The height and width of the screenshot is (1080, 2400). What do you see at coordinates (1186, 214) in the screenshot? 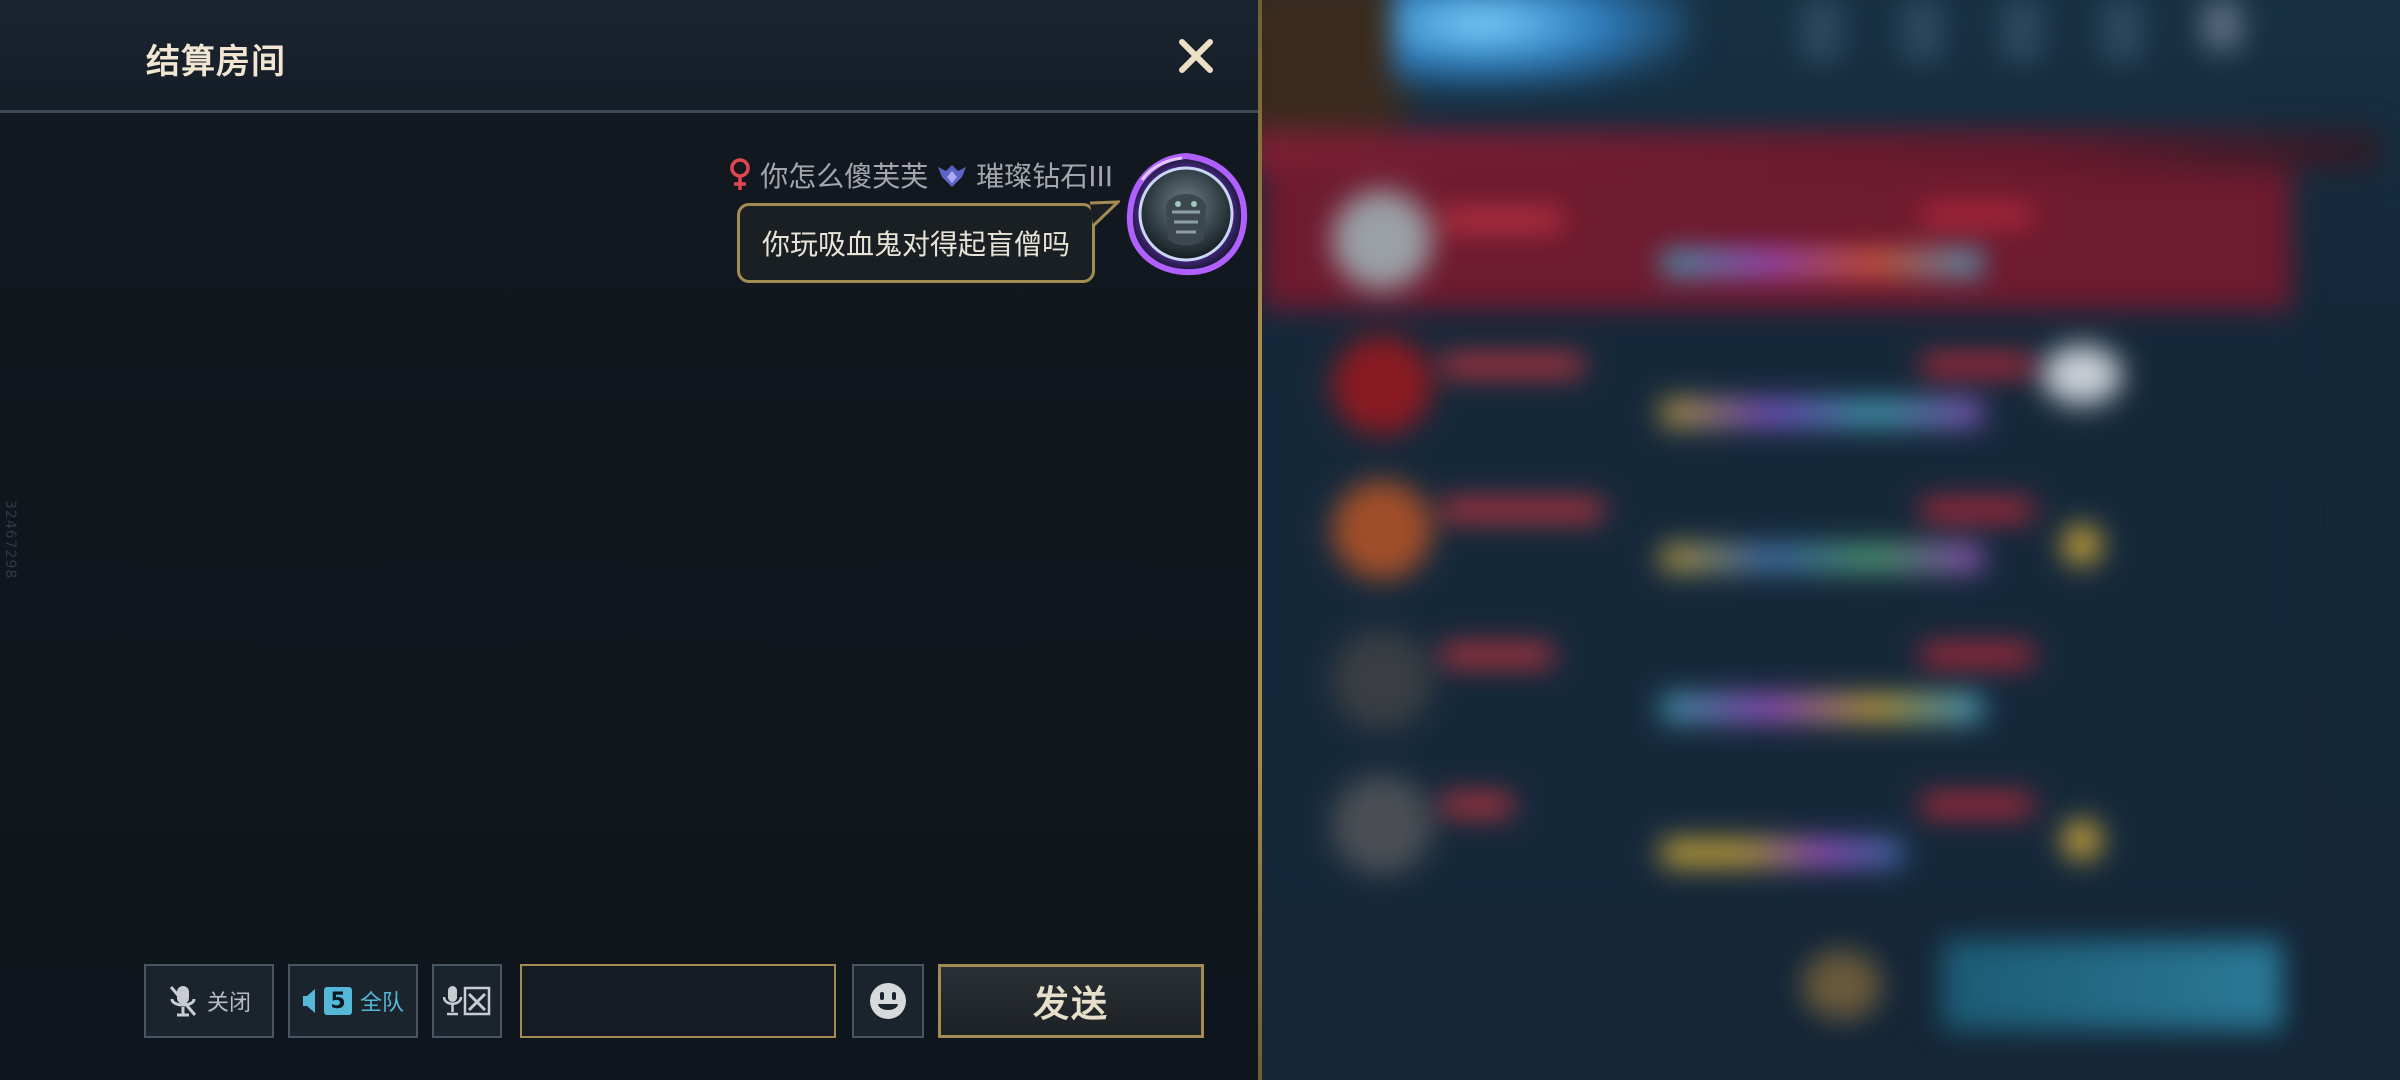
I see `player-avatar` at bounding box center [1186, 214].